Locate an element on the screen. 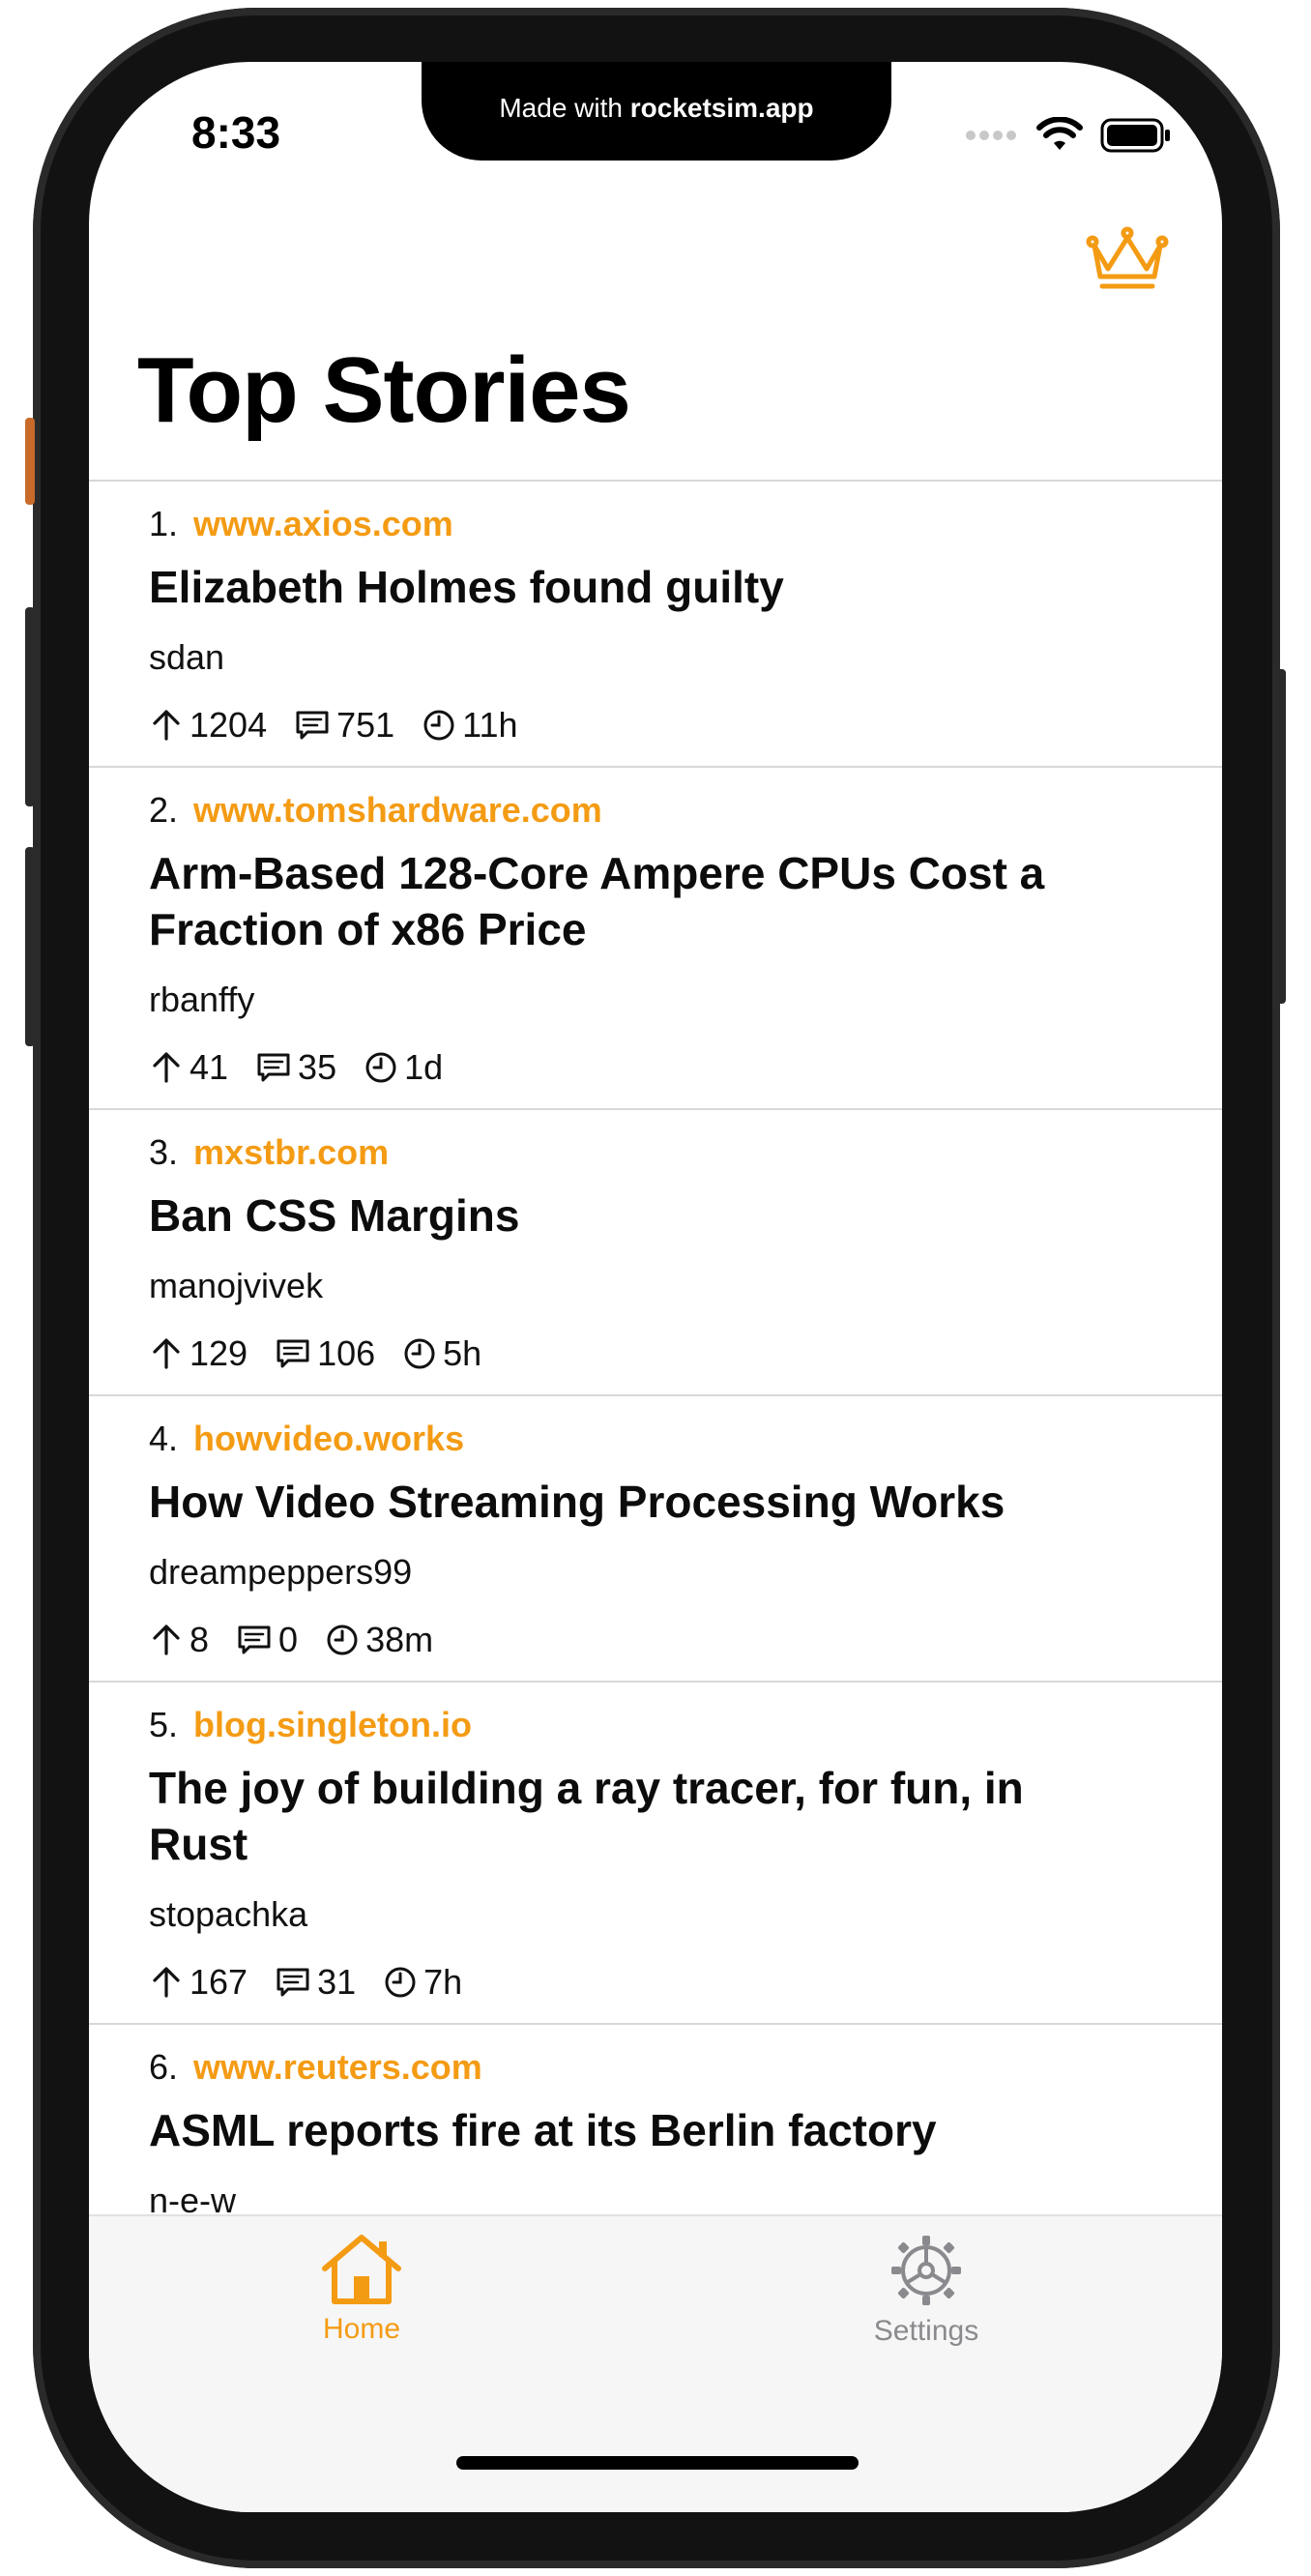  crown-icon is located at coordinates (1127, 258).